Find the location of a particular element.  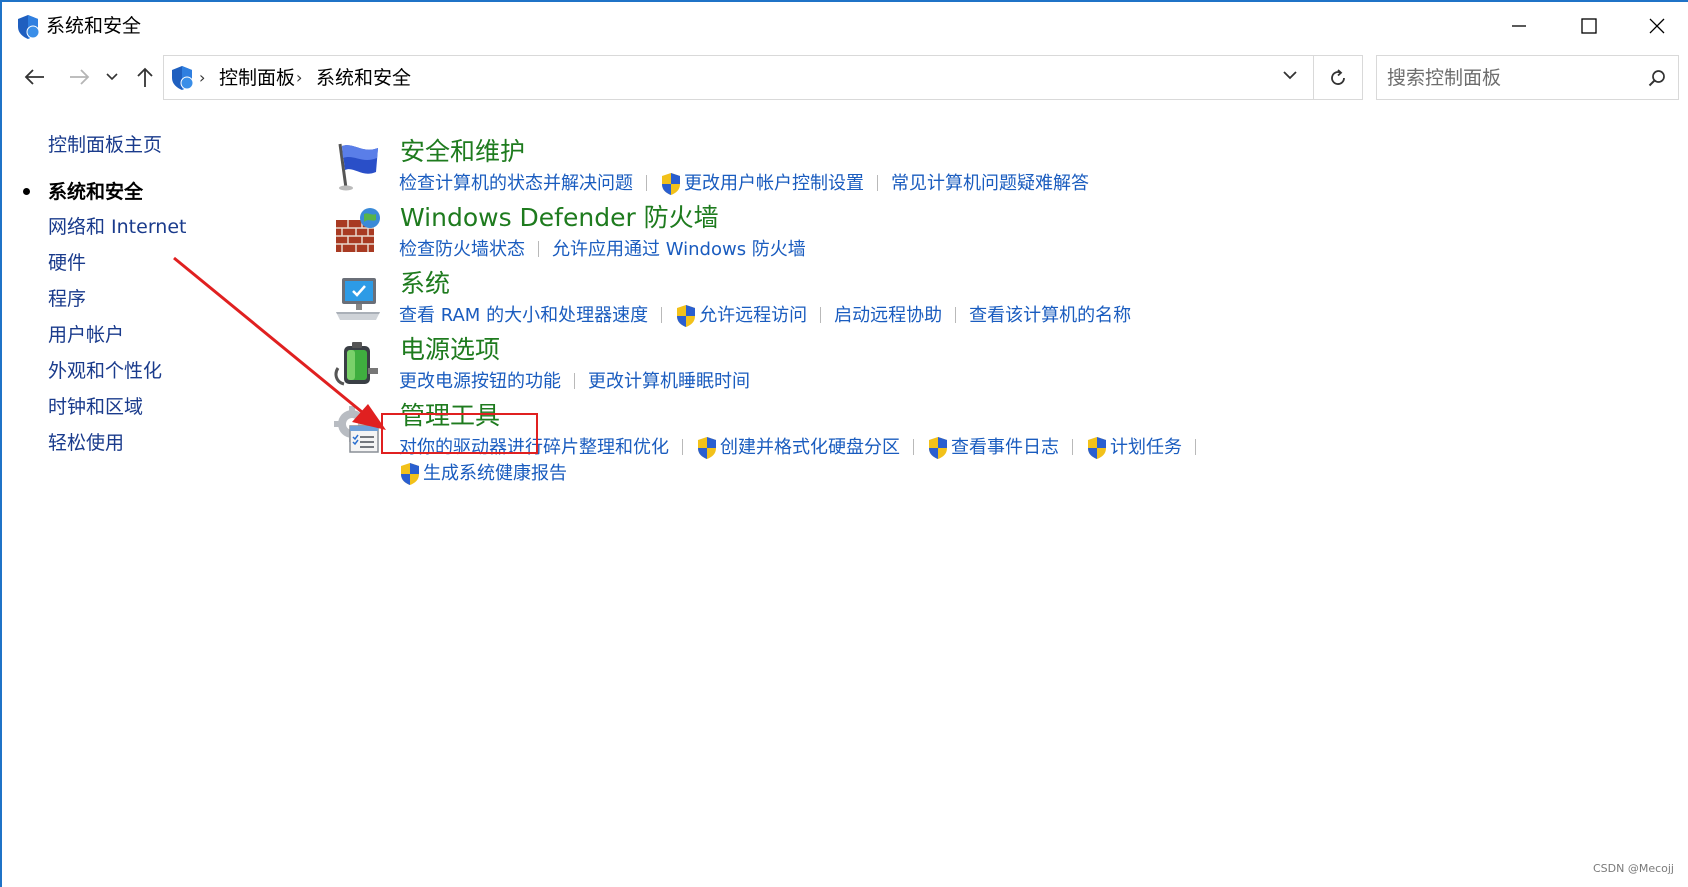

category-links-row2: 生成系统健康报告 is located at coordinates (483, 474).